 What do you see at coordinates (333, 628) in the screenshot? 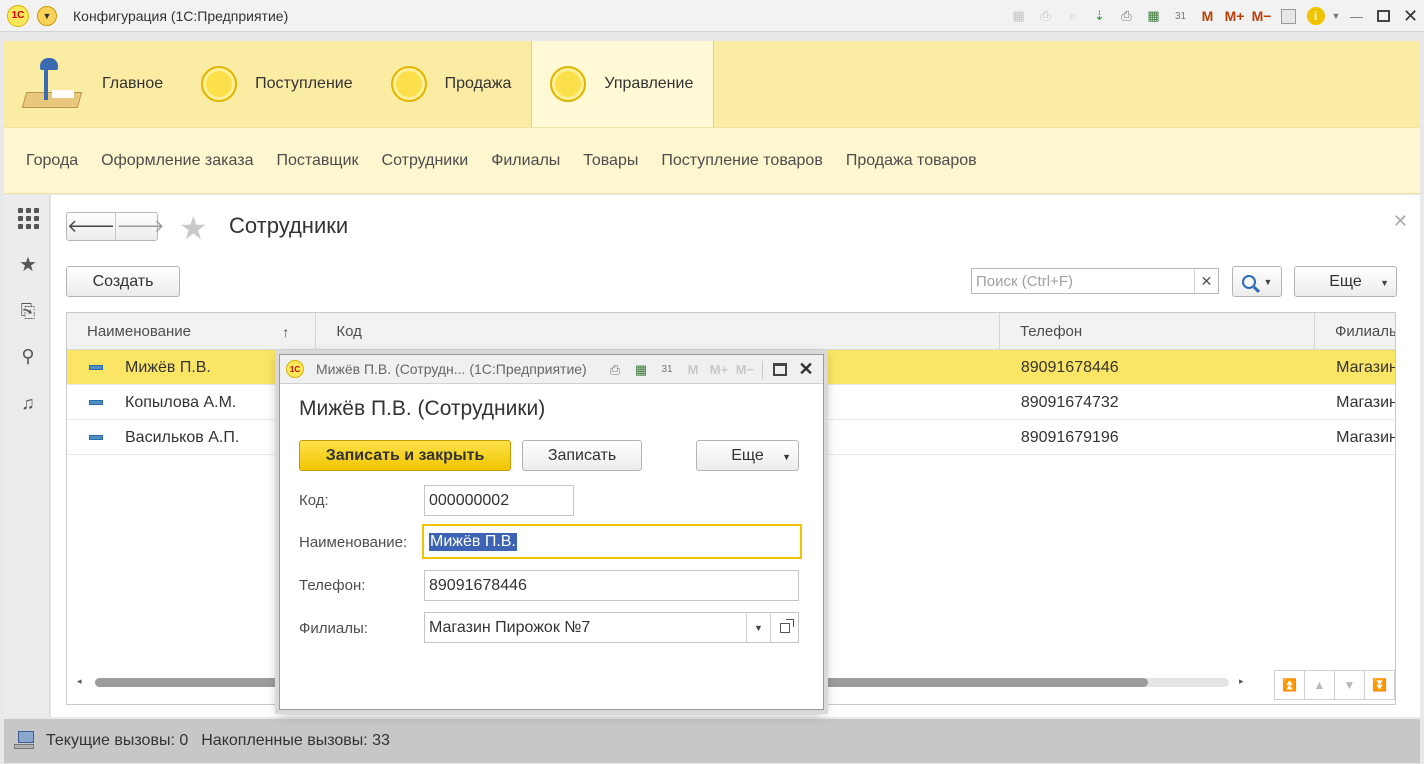
I see `branch-label: Филиалы:` at bounding box center [333, 628].